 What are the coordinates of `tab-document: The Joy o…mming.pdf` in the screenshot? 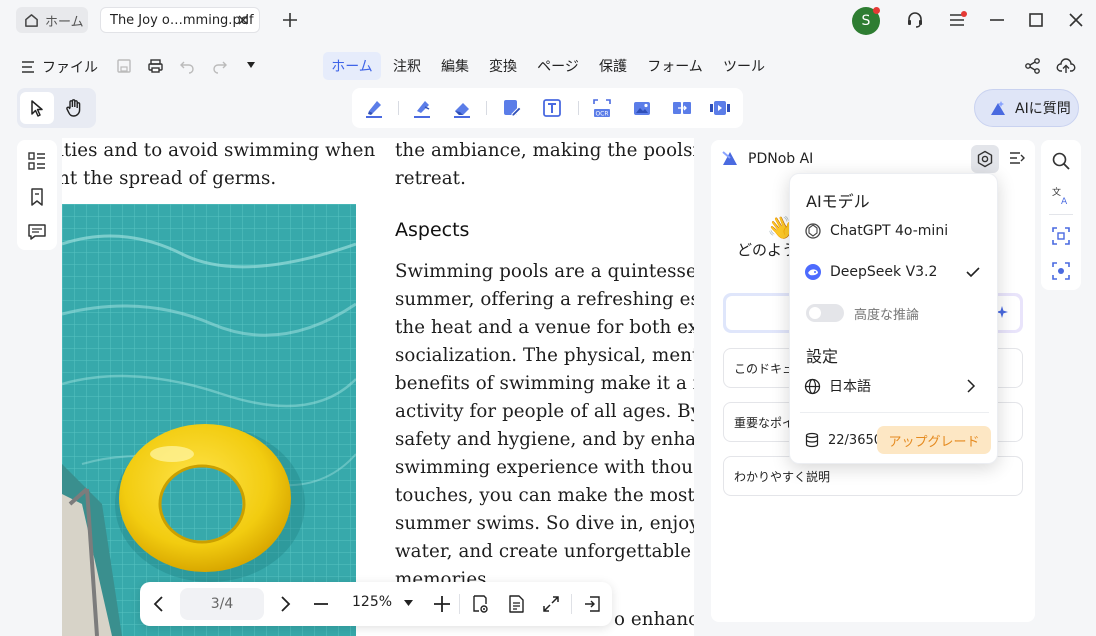 It's located at (180, 20).